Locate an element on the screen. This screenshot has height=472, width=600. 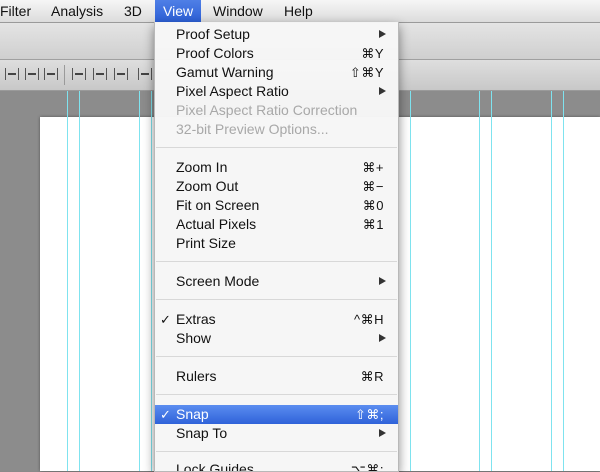
distribute-left-icon is located at coordinates (145, 74).